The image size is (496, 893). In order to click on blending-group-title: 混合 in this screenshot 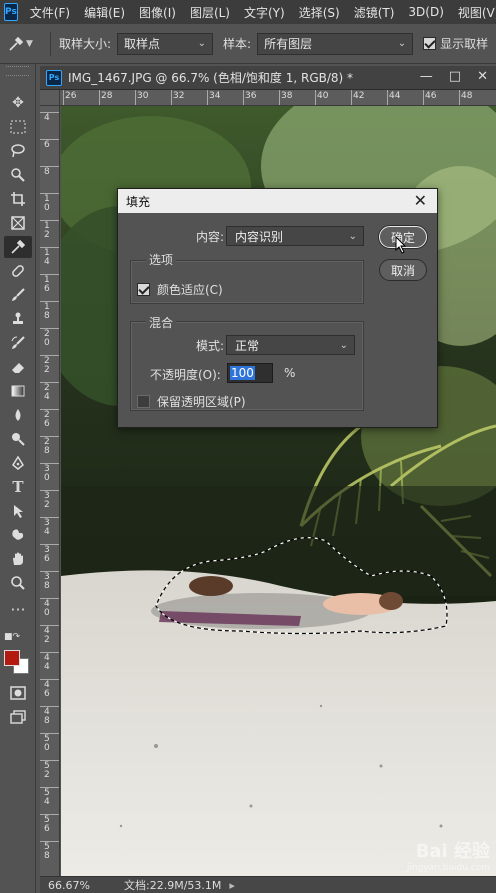, I will do `click(161, 322)`.